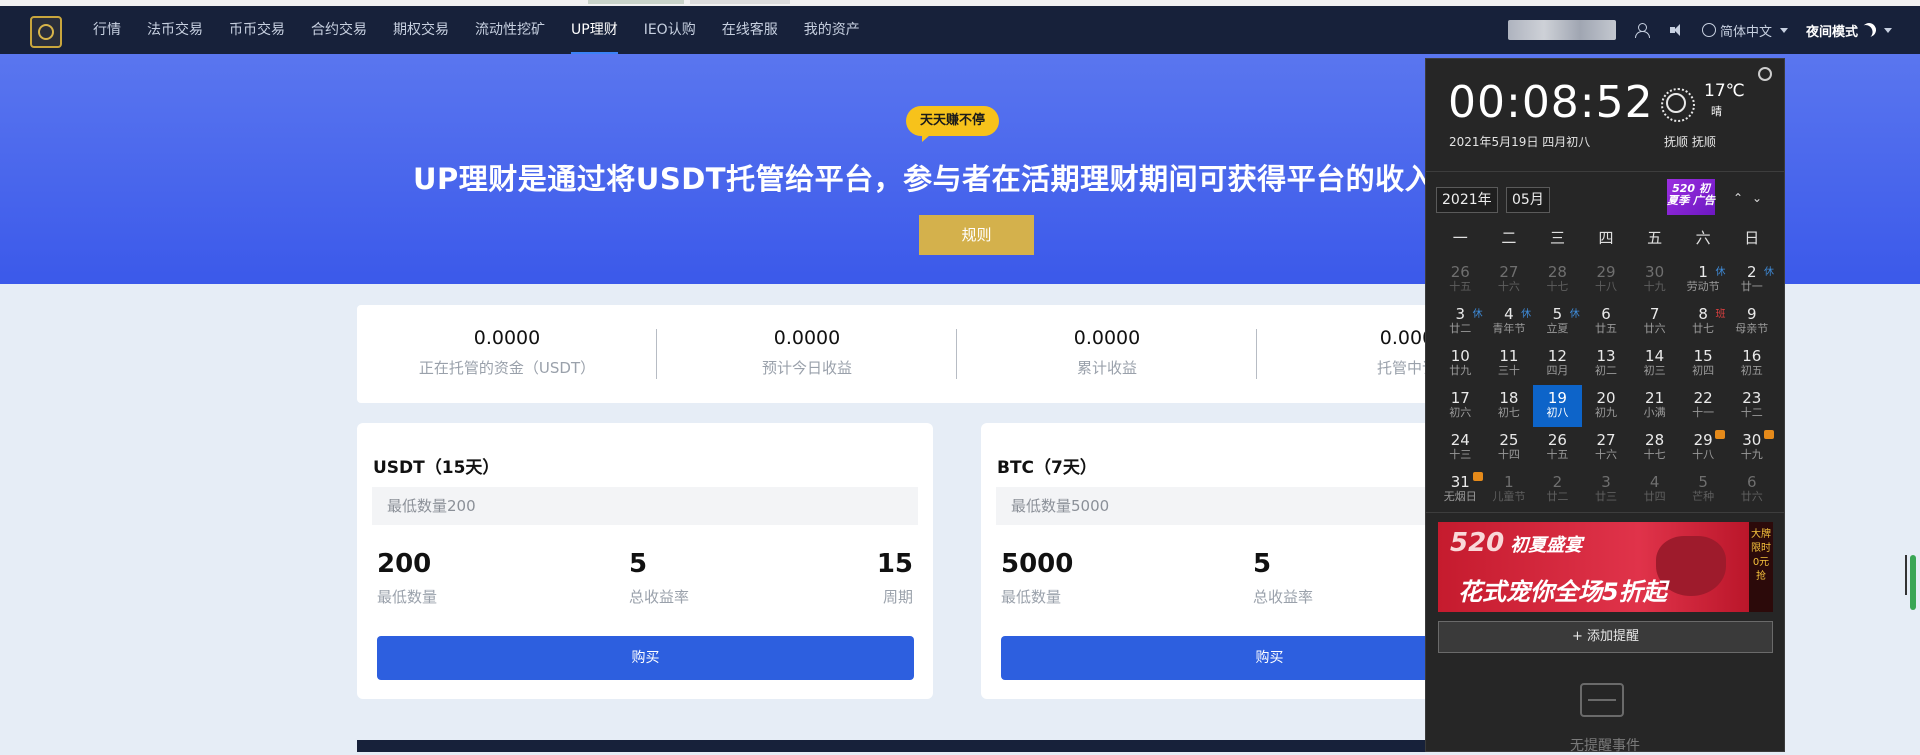 The height and width of the screenshot is (755, 1920). I want to click on calendar-day: 16 初五, so click(1751, 364).